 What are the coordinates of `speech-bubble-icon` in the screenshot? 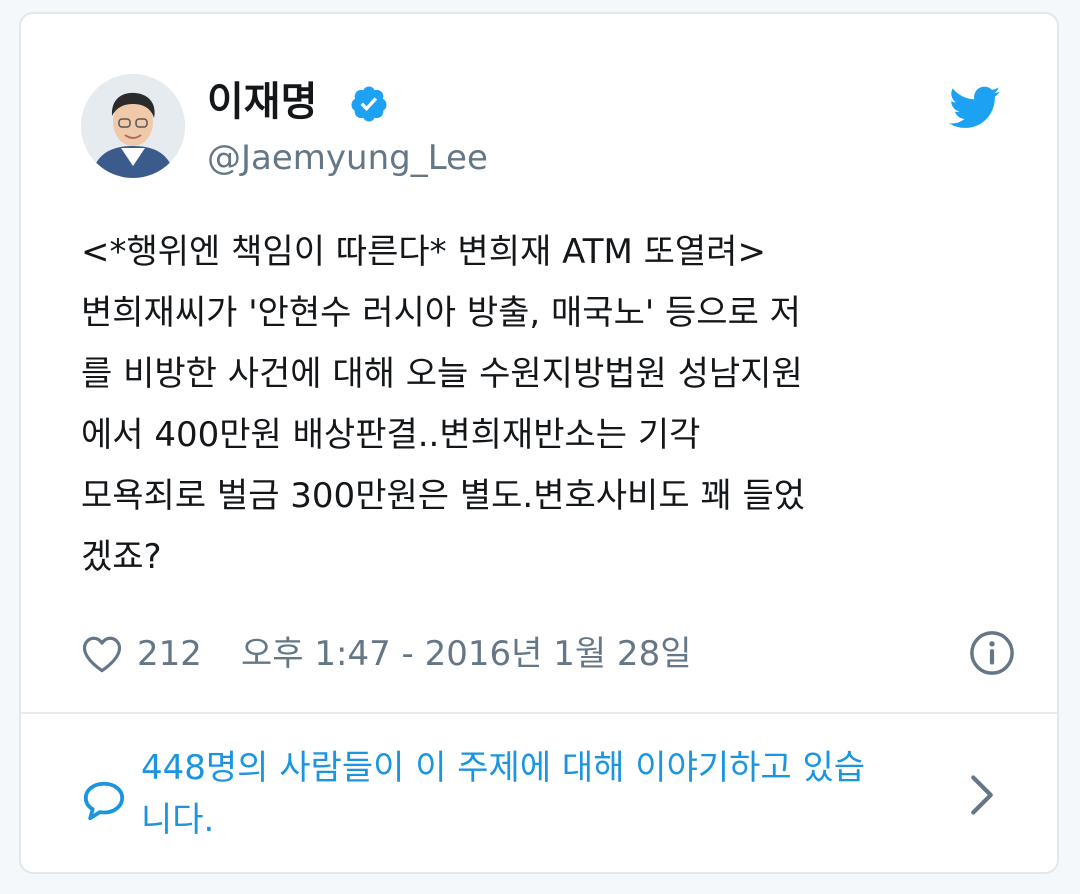 It's located at (104, 801).